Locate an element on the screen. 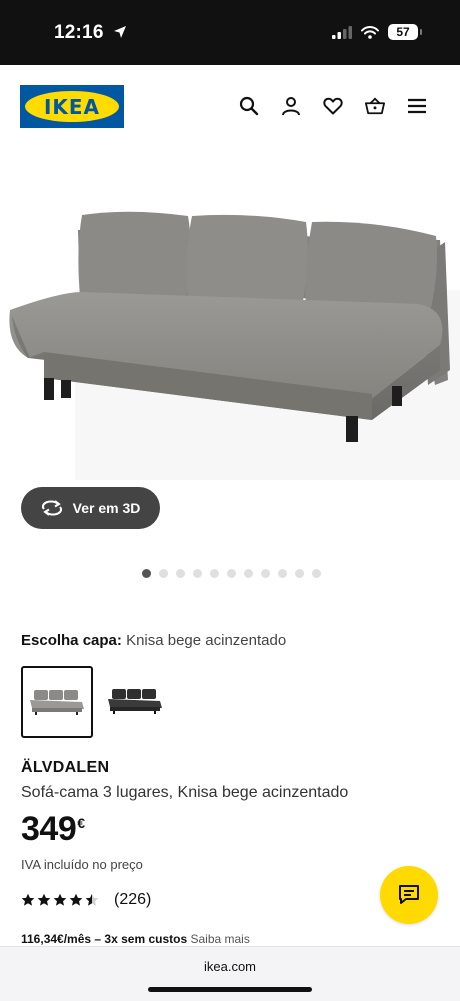 Image resolution: width=460 pixels, height=1001 pixels. location-arrow-icon is located at coordinates (120, 32).